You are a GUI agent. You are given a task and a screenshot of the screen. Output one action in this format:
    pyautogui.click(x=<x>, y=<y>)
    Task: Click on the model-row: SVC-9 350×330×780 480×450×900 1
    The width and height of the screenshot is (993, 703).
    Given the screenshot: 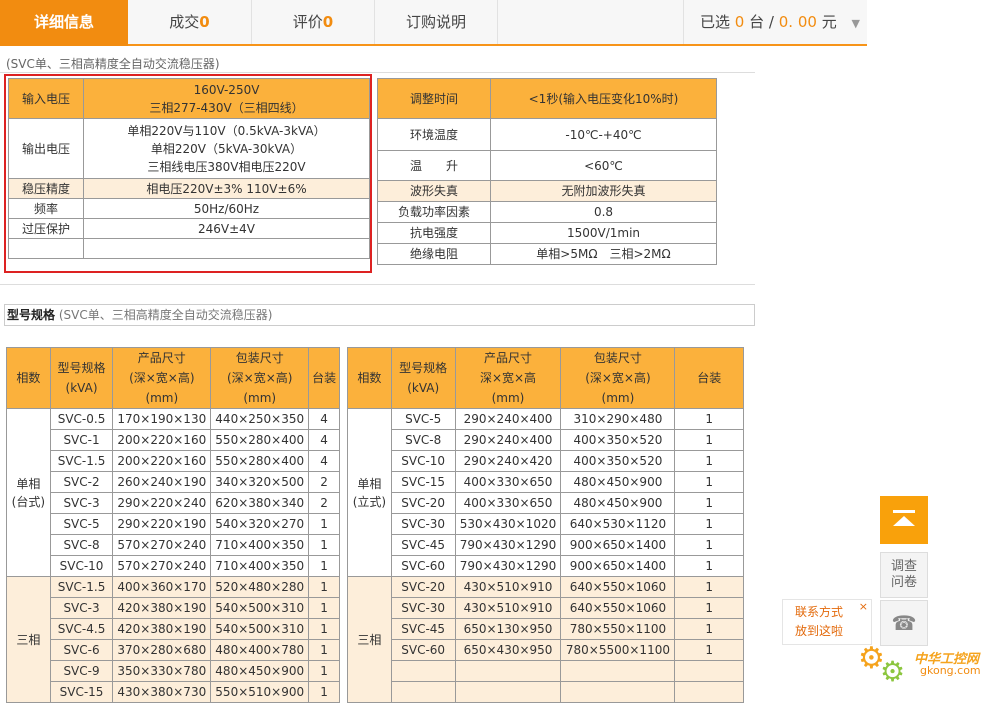 What is the action you would take?
    pyautogui.click(x=173, y=671)
    